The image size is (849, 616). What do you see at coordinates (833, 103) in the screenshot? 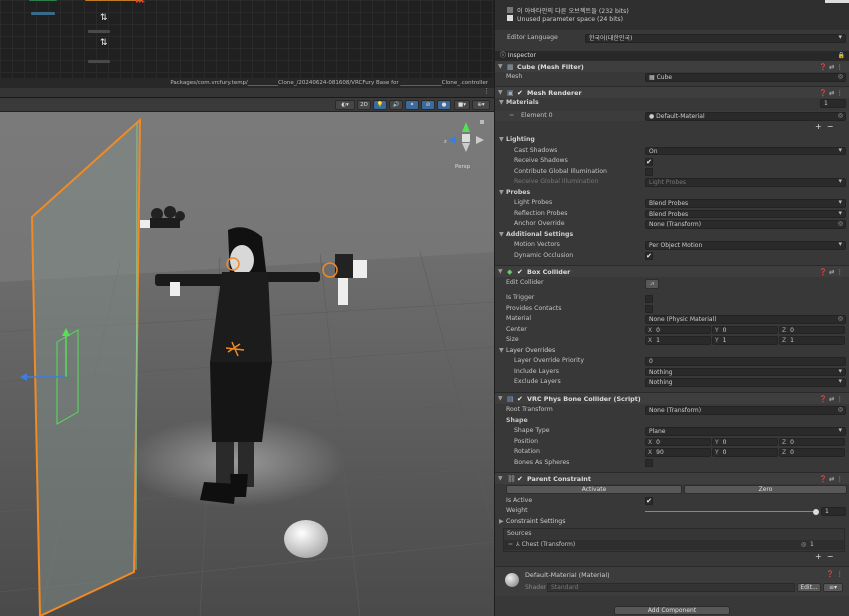
I see `materials-count-field: 1` at bounding box center [833, 103].